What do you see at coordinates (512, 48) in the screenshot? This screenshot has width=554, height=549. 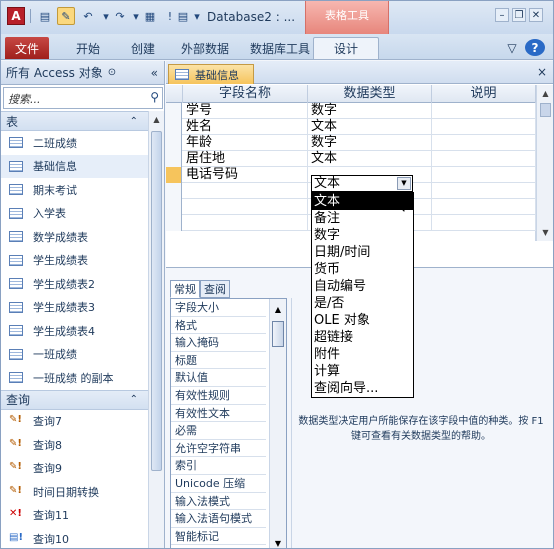 I see `ribbon-collapse-icon: ▽` at bounding box center [512, 48].